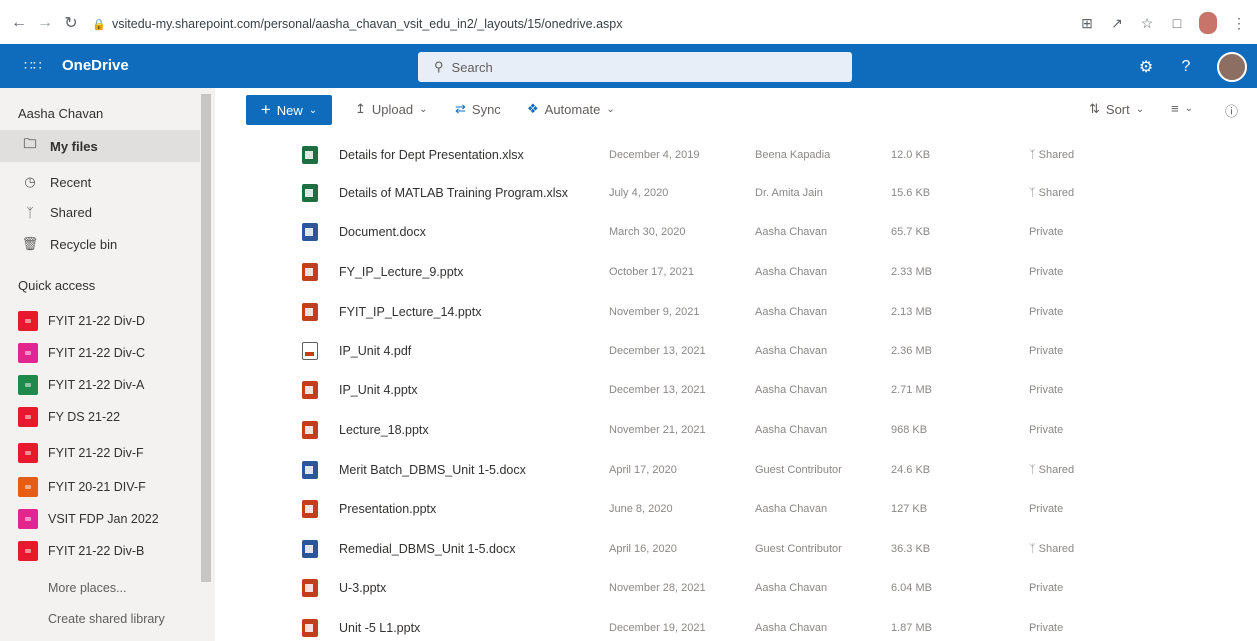 The height and width of the screenshot is (641, 1257). I want to click on excel-file-icon, so click(310, 193).